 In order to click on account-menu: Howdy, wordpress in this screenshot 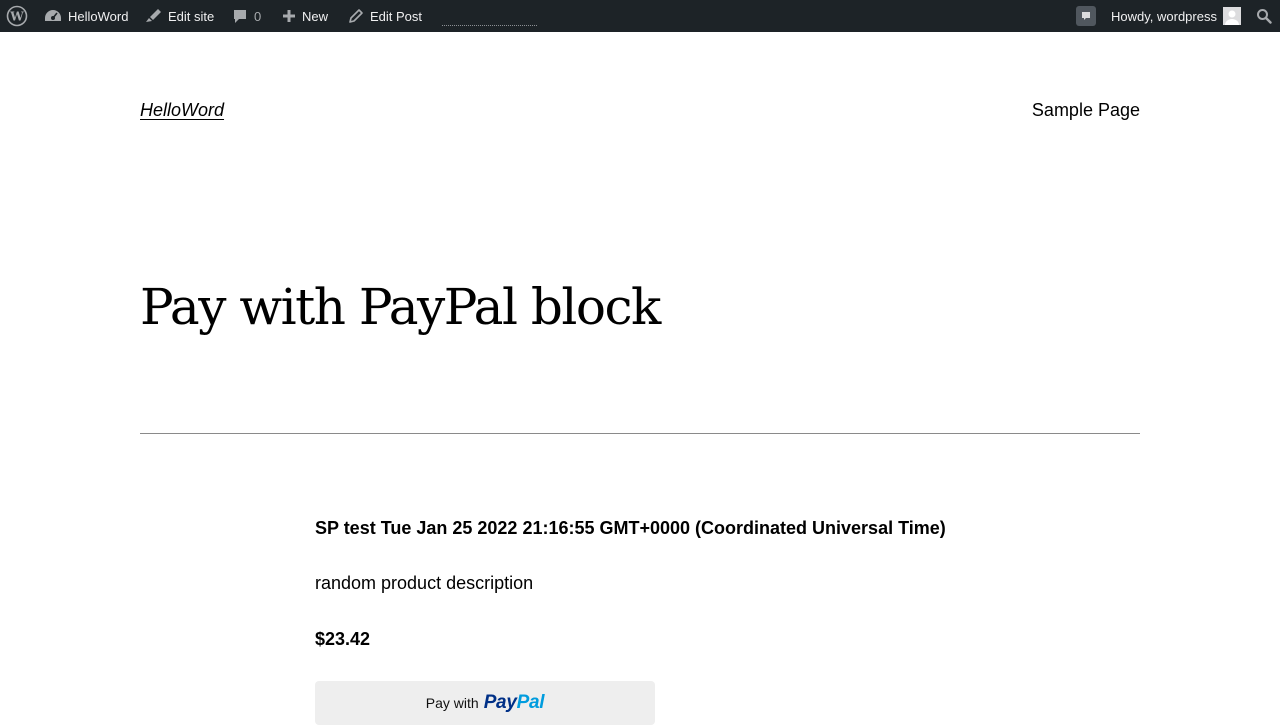, I will do `click(1176, 16)`.